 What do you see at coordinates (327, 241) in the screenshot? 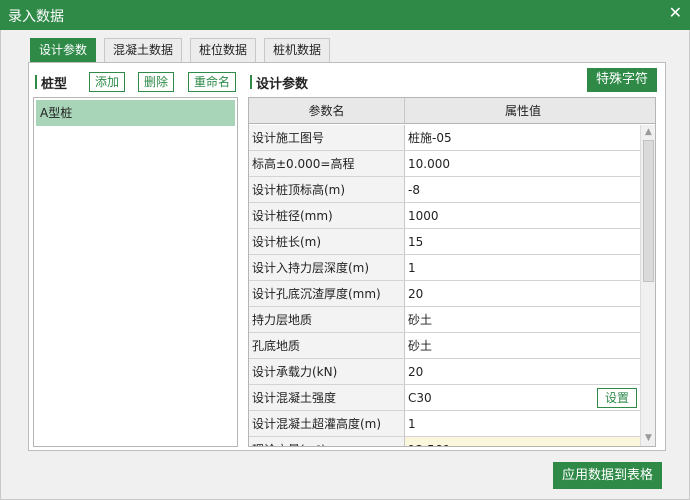
I see `param-name: 设计桩长(m)` at bounding box center [327, 241].